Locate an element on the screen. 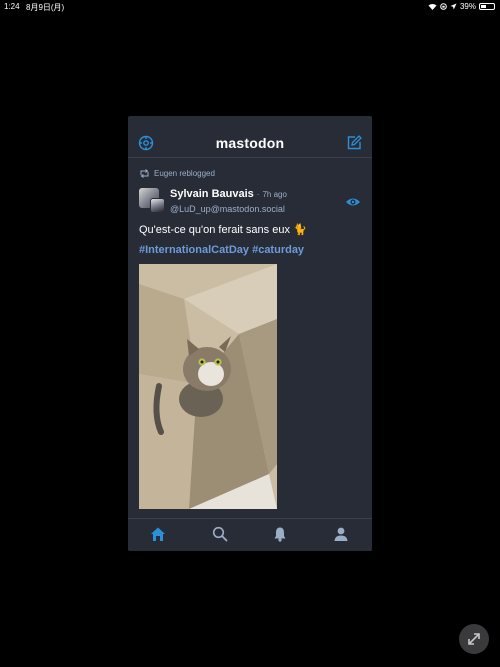 Image resolution: width=500 pixels, height=667 pixels. search-icon is located at coordinates (220, 534).